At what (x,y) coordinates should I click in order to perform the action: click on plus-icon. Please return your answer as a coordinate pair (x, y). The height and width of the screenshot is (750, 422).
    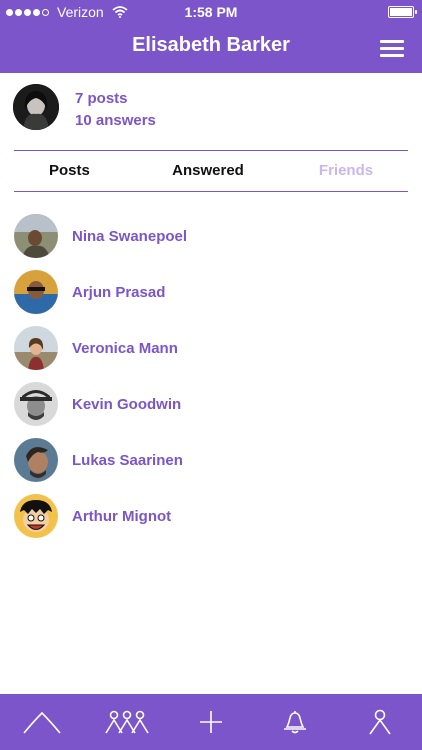
    Looking at the image, I should click on (210, 722).